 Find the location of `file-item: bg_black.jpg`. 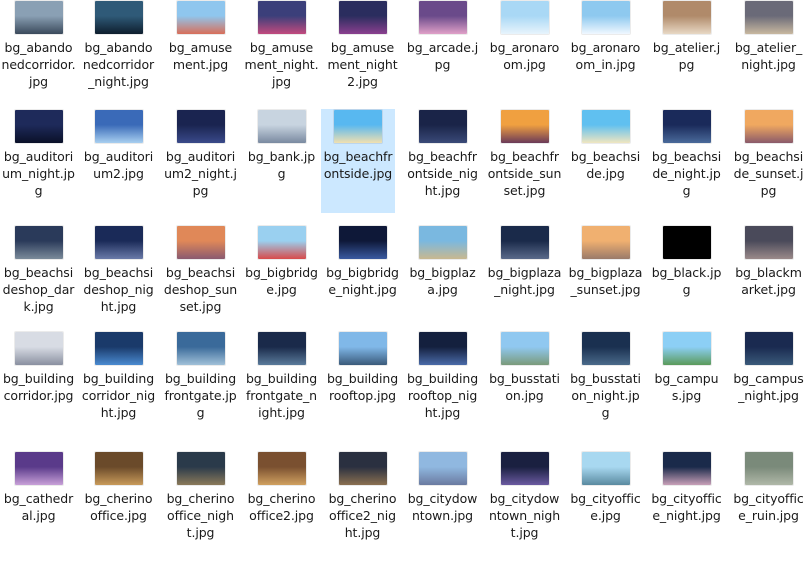

file-item: bg_black.jpg is located at coordinates (686, 281).